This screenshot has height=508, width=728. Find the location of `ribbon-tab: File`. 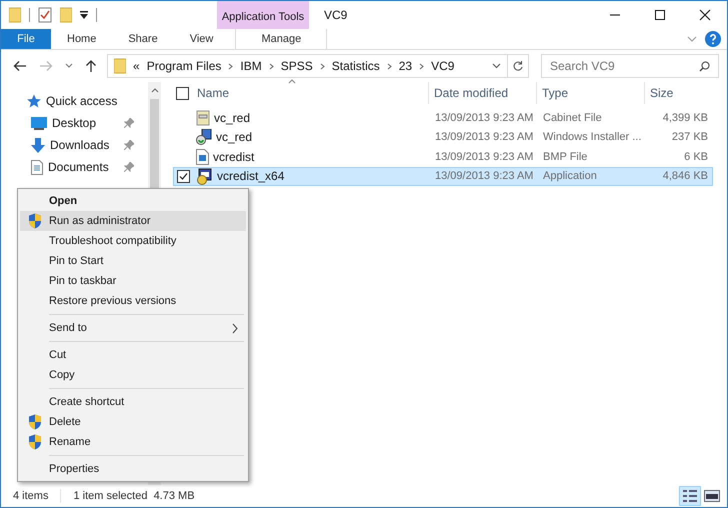

ribbon-tab: File is located at coordinates (26, 39).